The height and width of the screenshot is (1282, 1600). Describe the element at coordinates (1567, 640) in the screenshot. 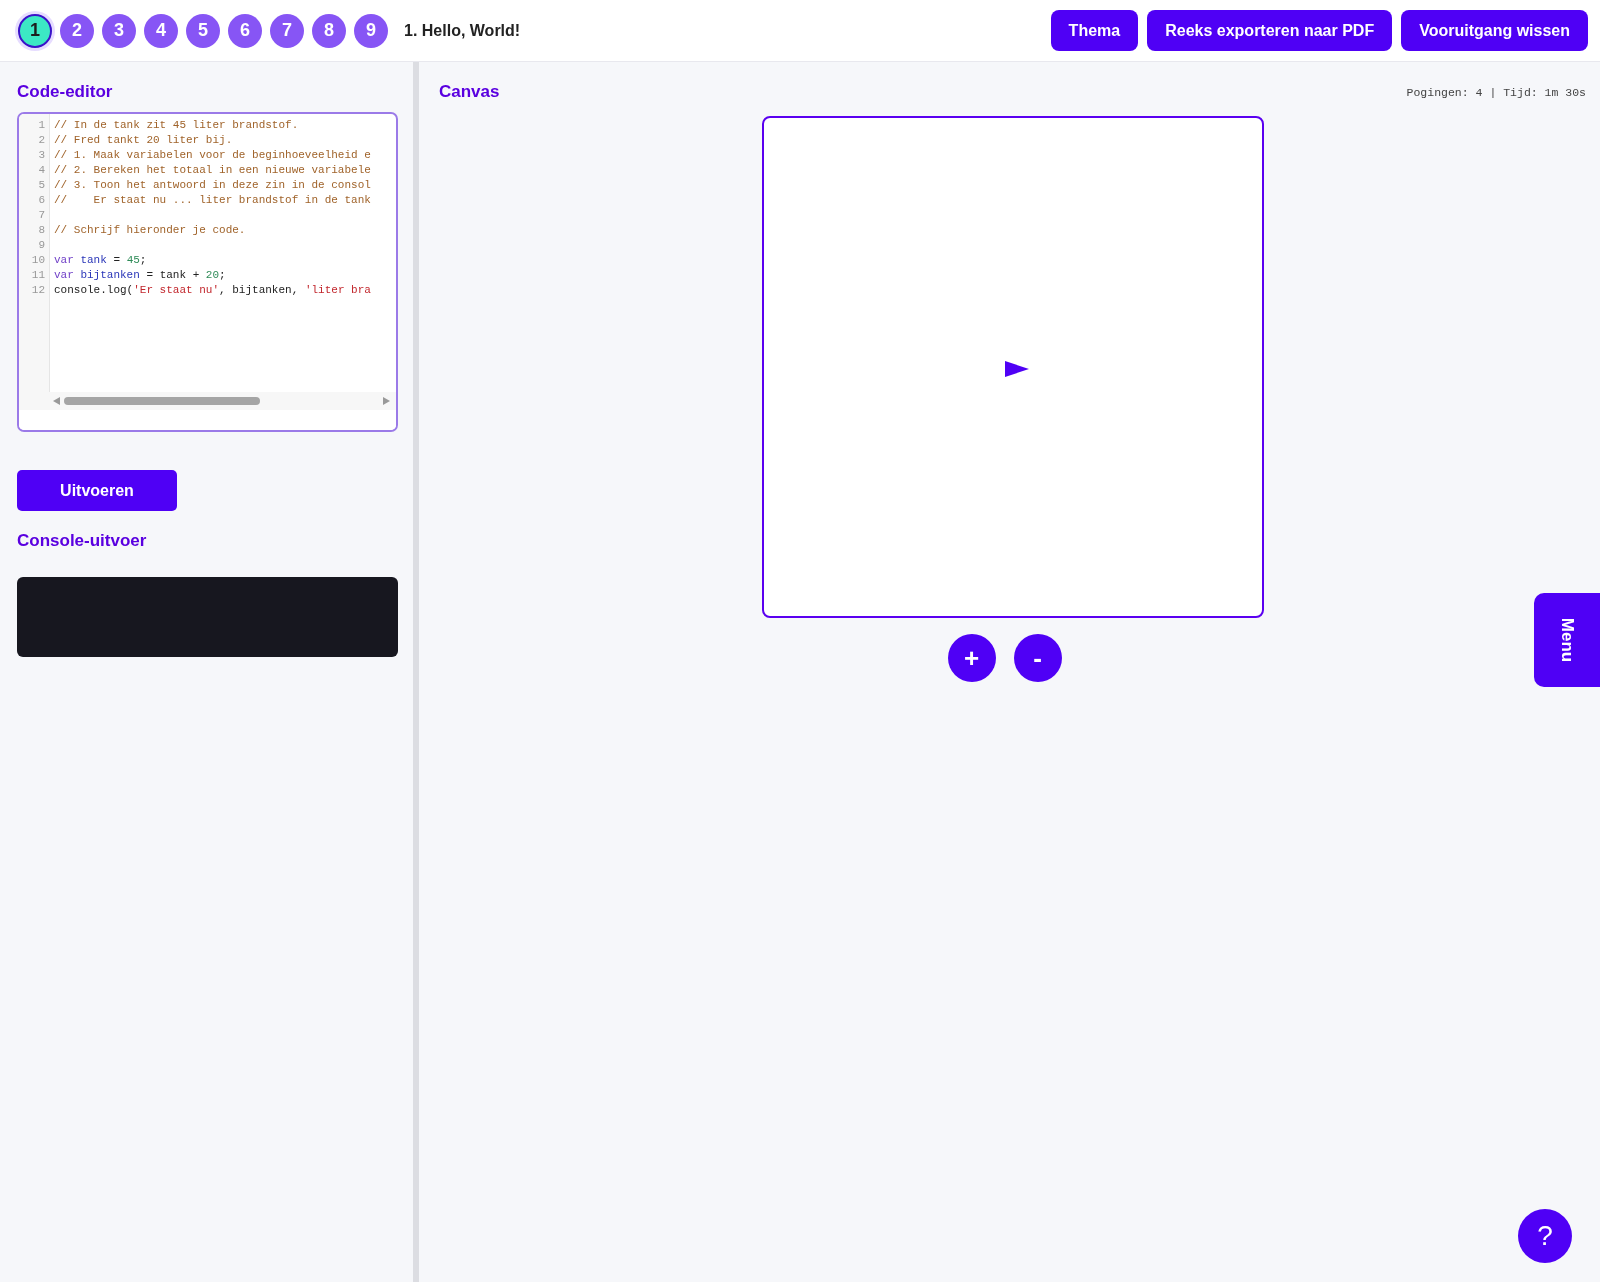

I see `menu-tab: Menu` at that location.